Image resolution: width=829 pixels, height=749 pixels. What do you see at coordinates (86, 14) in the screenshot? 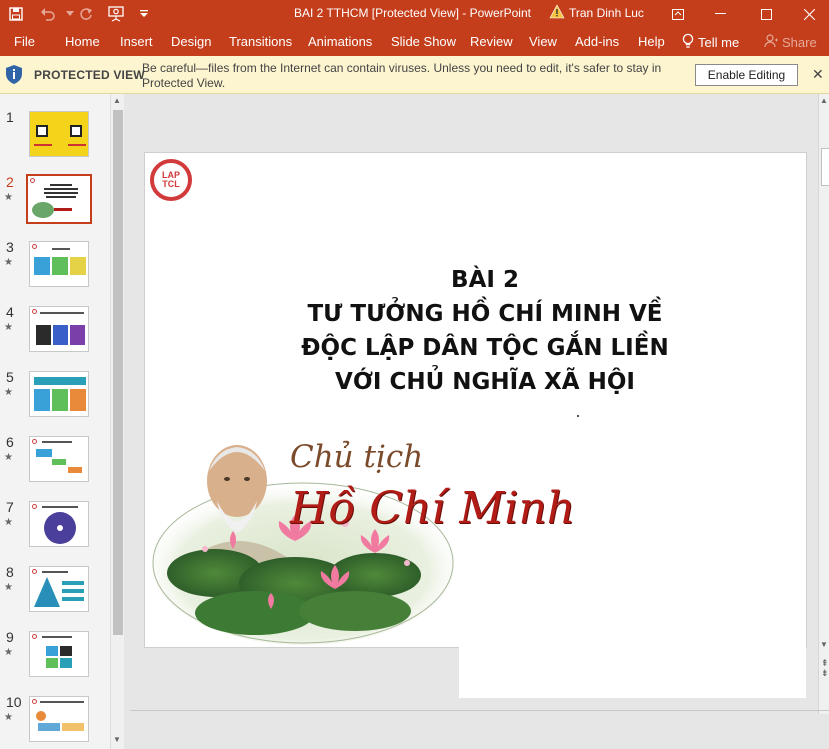
I see `redo-icon` at bounding box center [86, 14].